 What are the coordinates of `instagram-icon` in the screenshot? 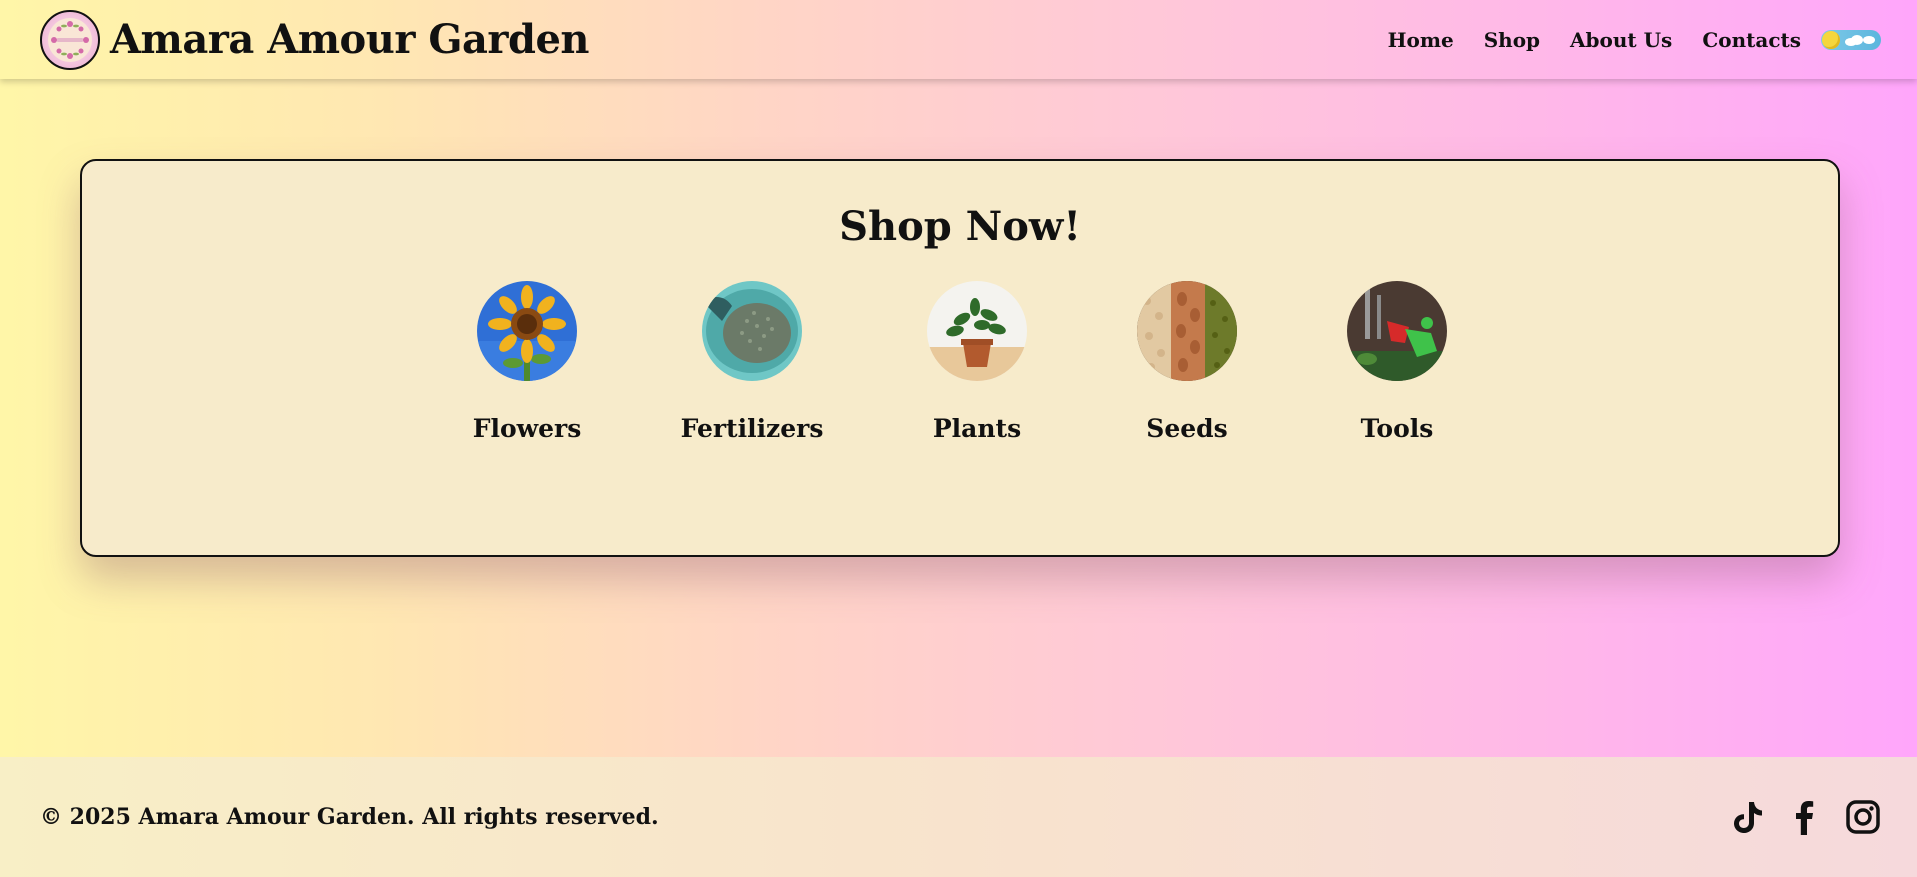 It's located at (1863, 817).